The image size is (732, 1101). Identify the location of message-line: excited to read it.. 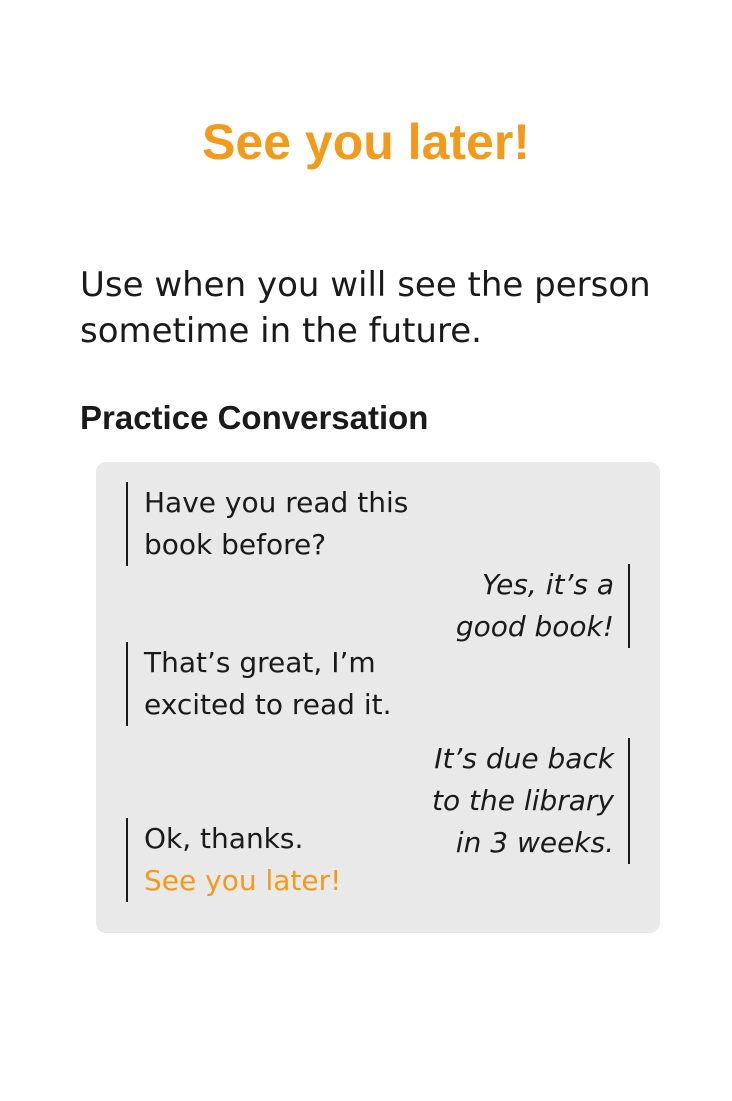
(268, 704).